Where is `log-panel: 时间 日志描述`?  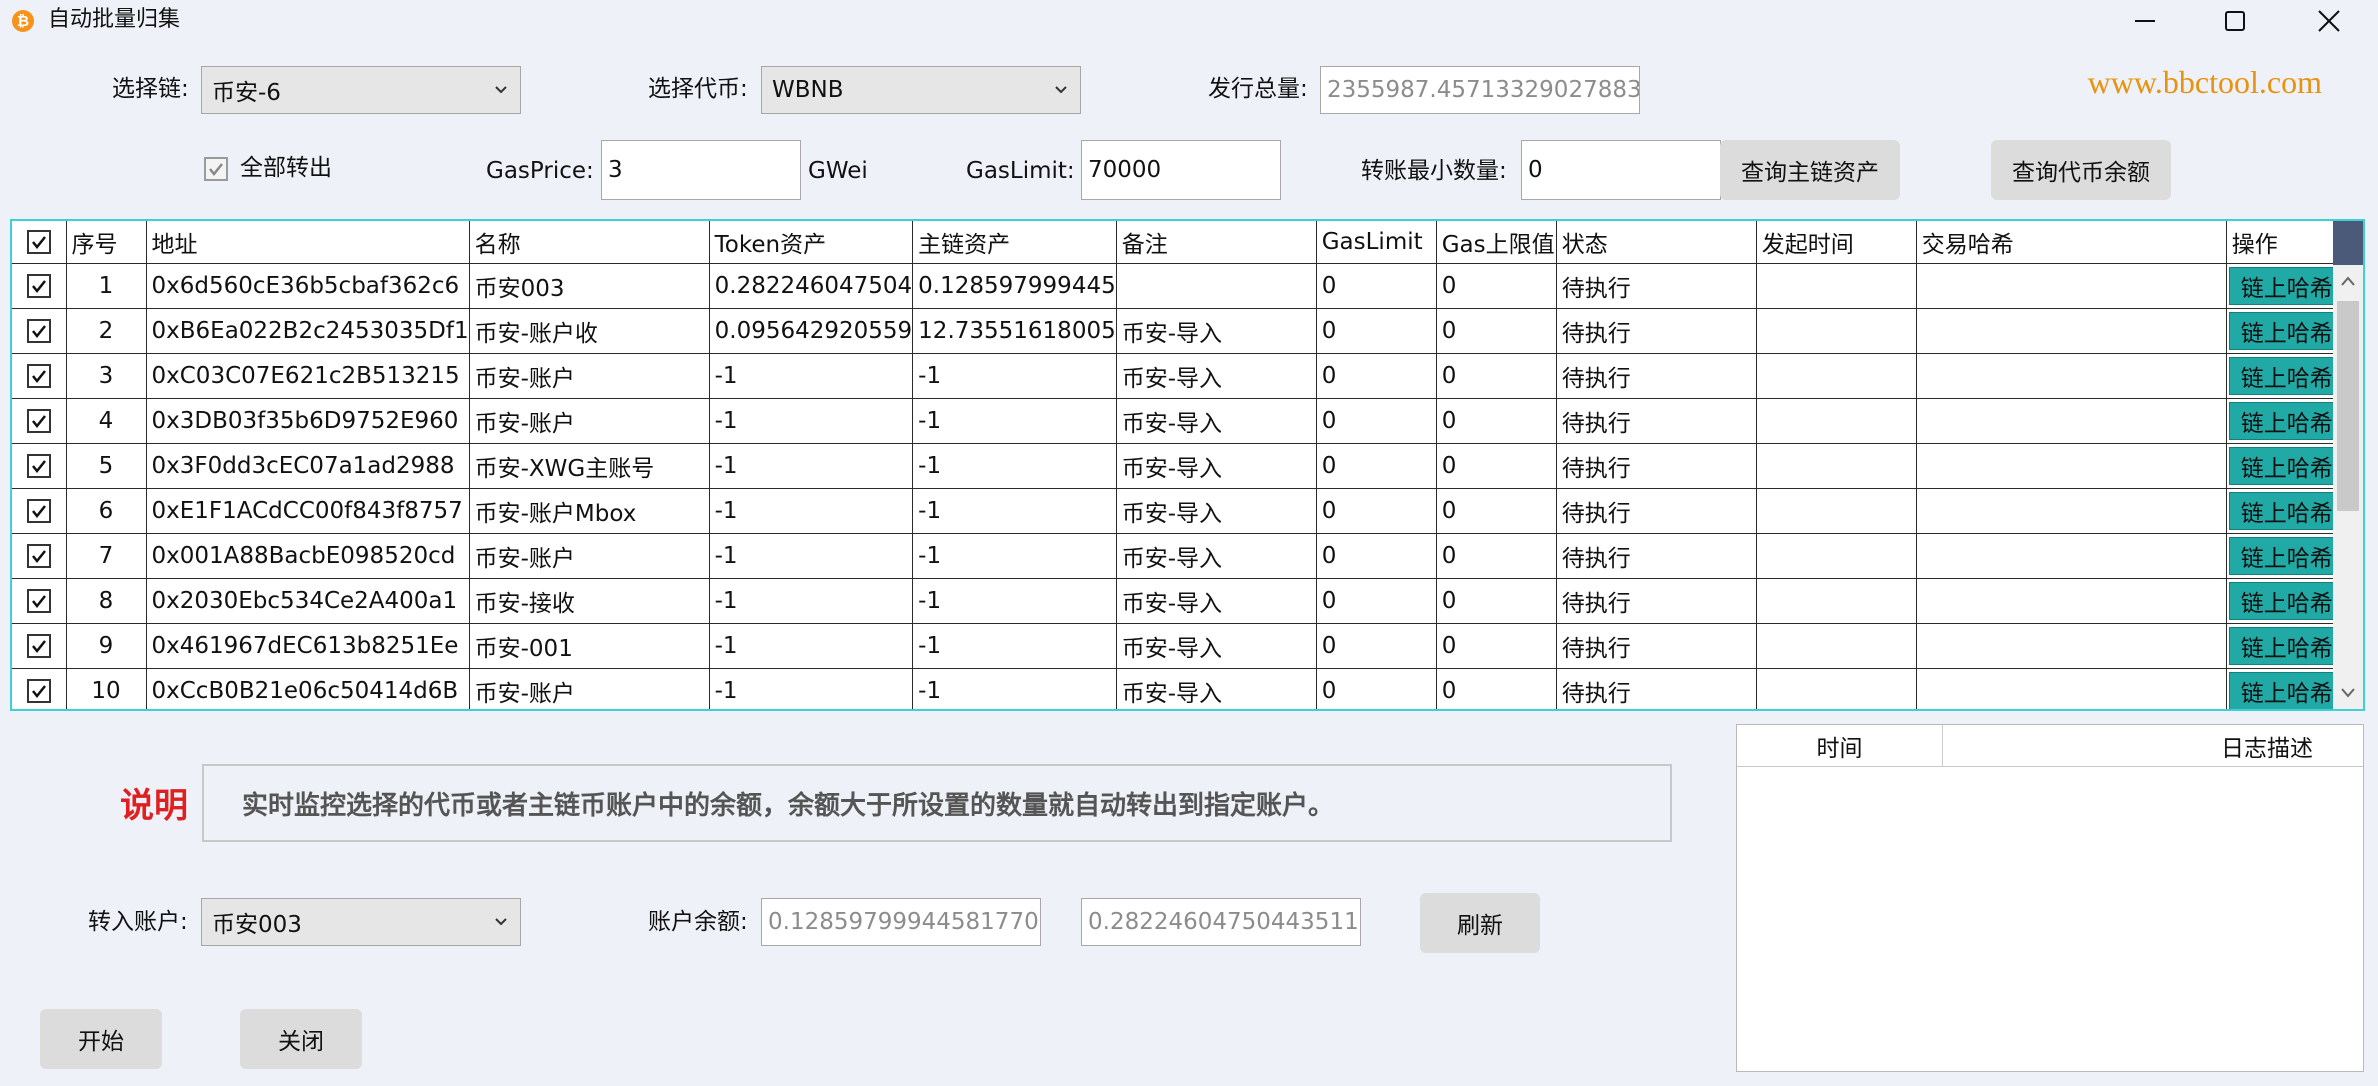
log-panel: 时间 日志描述 is located at coordinates (2050, 898).